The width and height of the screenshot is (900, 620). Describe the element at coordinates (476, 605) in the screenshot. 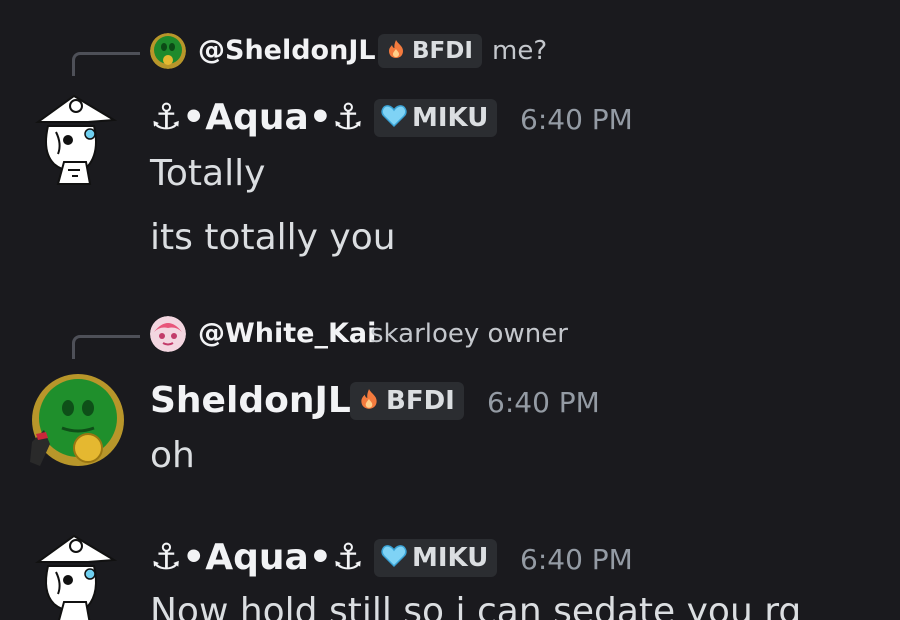

I see `message-text: Now hold still so i can sedate you rq` at that location.